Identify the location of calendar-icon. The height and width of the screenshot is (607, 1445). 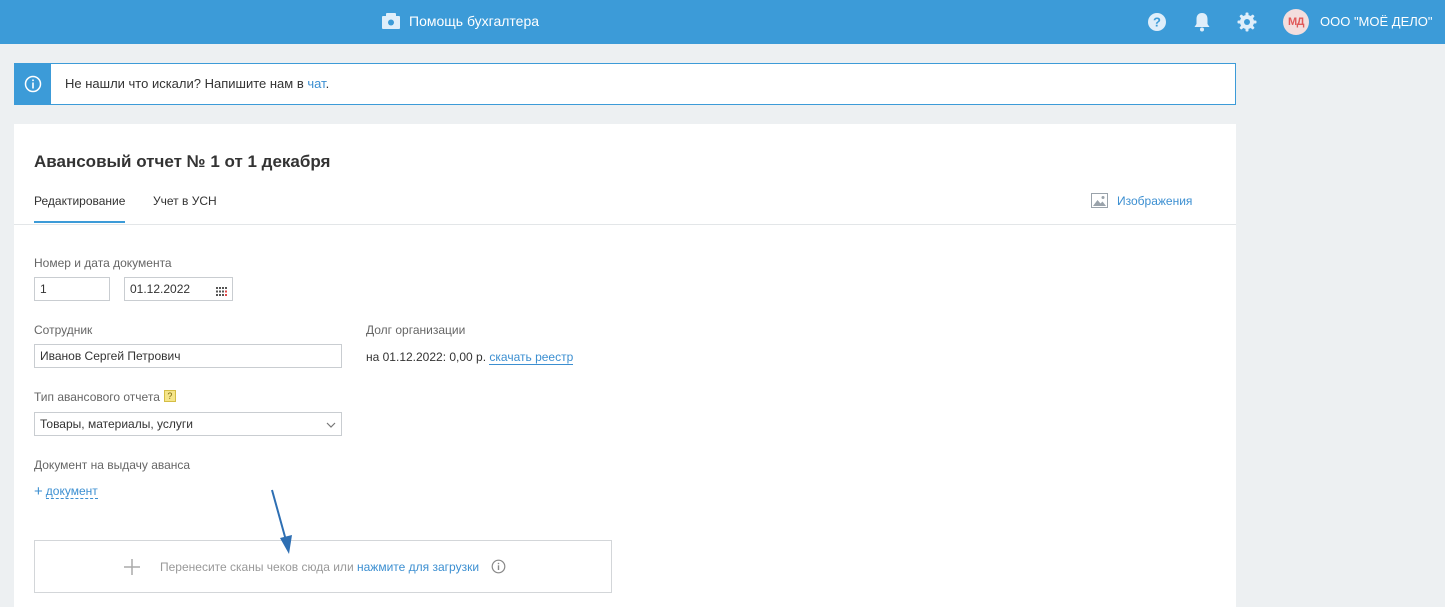
(221, 290).